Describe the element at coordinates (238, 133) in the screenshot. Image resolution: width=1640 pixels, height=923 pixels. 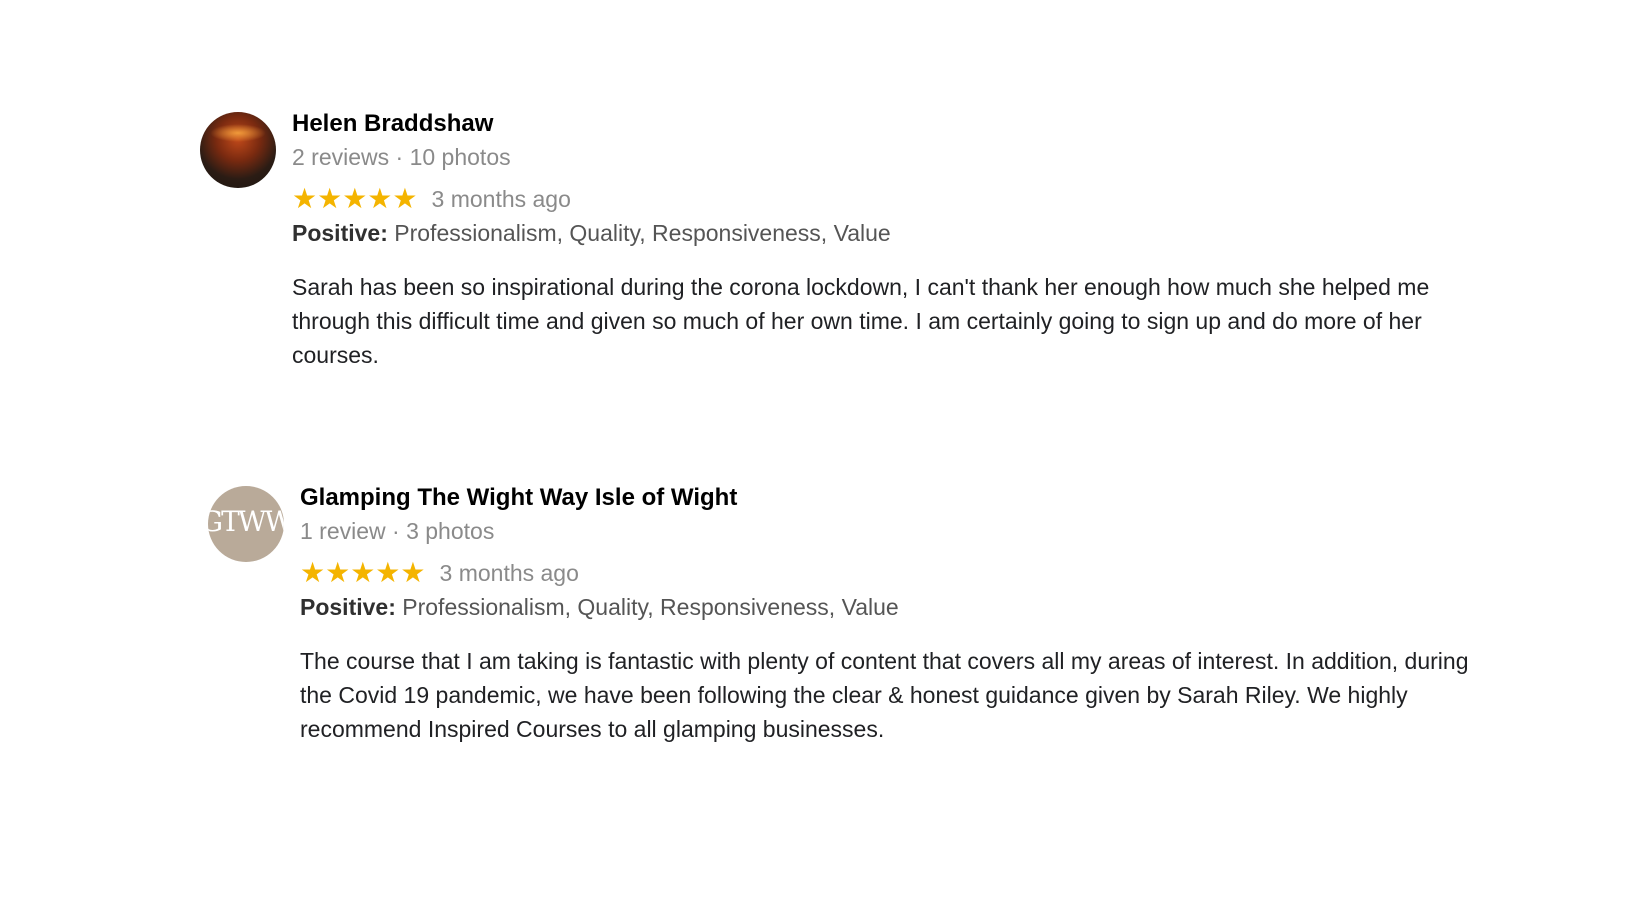
I see `avatar-photo-glow` at that location.